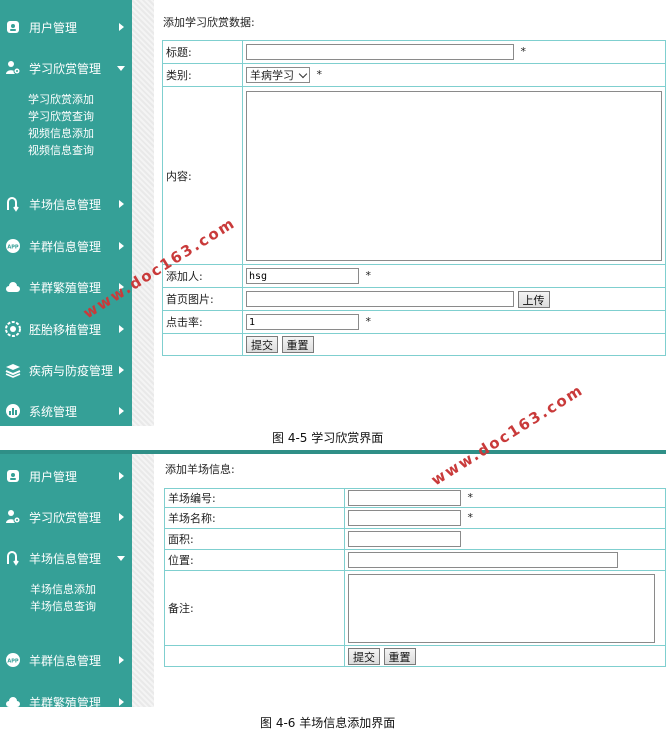 Image resolution: width=666 pixels, height=731 pixels. I want to click on clicks-input, so click(302, 322).